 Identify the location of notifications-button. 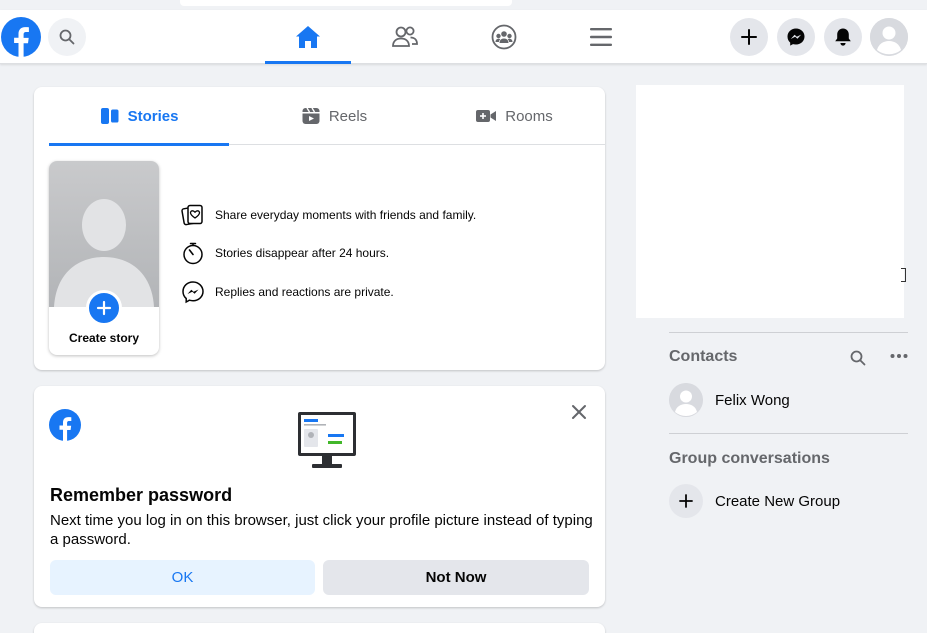
(843, 37).